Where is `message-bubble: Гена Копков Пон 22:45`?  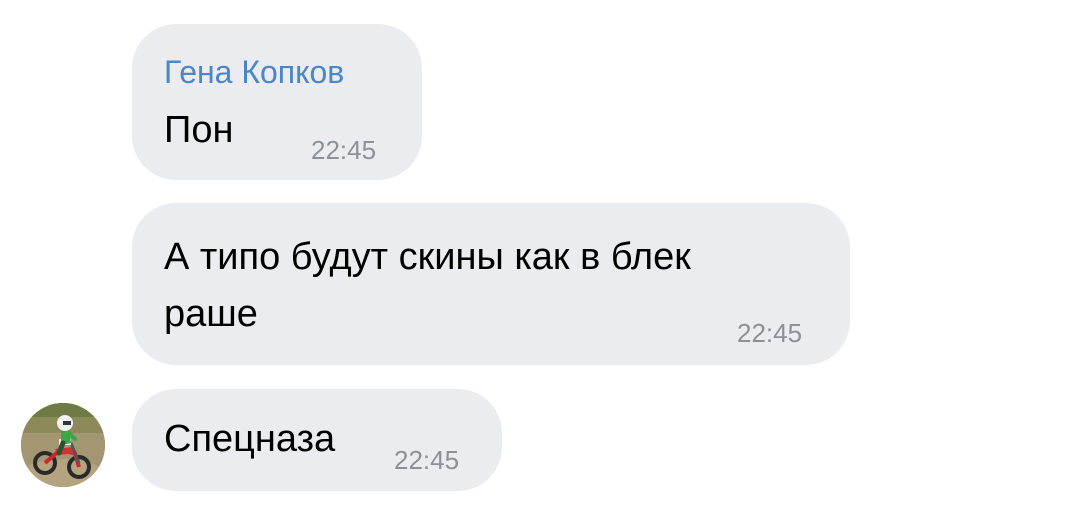 message-bubble: Гена Копков Пон 22:45 is located at coordinates (277, 102).